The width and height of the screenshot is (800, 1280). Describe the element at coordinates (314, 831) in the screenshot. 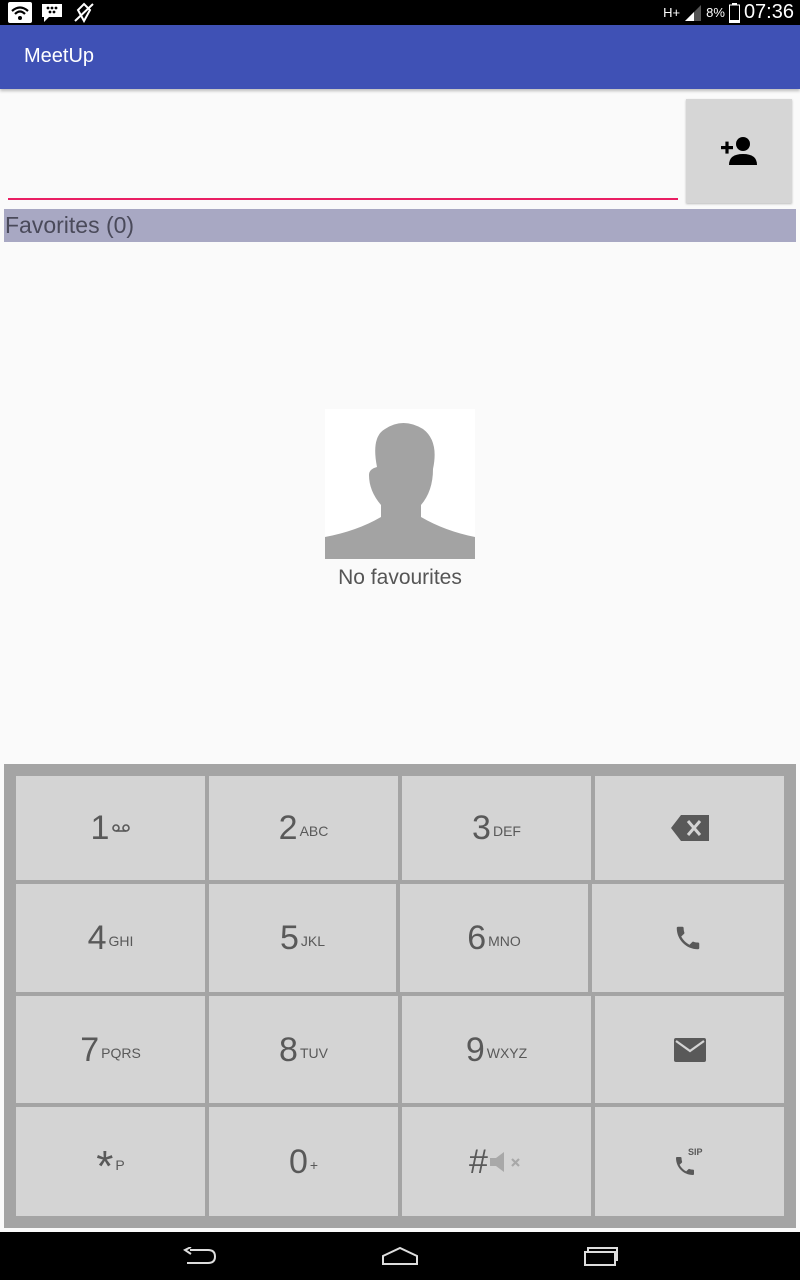

I see `key-letters: ABC` at that location.